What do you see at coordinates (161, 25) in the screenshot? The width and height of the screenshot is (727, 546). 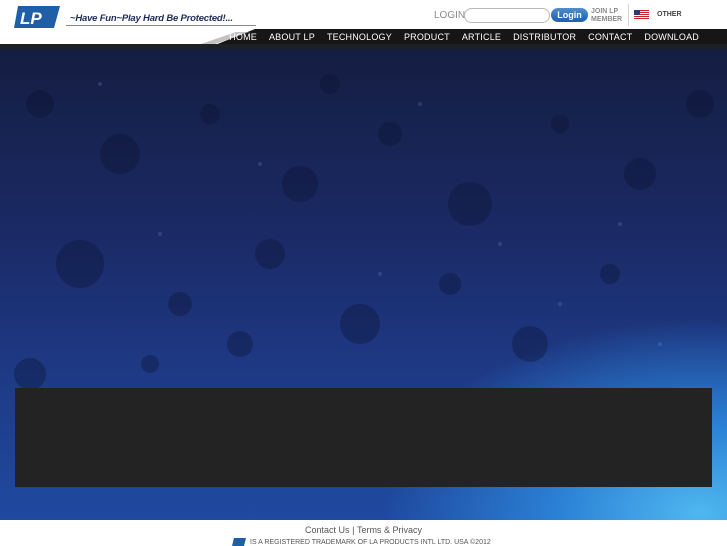 I see `slogan-underline` at bounding box center [161, 25].